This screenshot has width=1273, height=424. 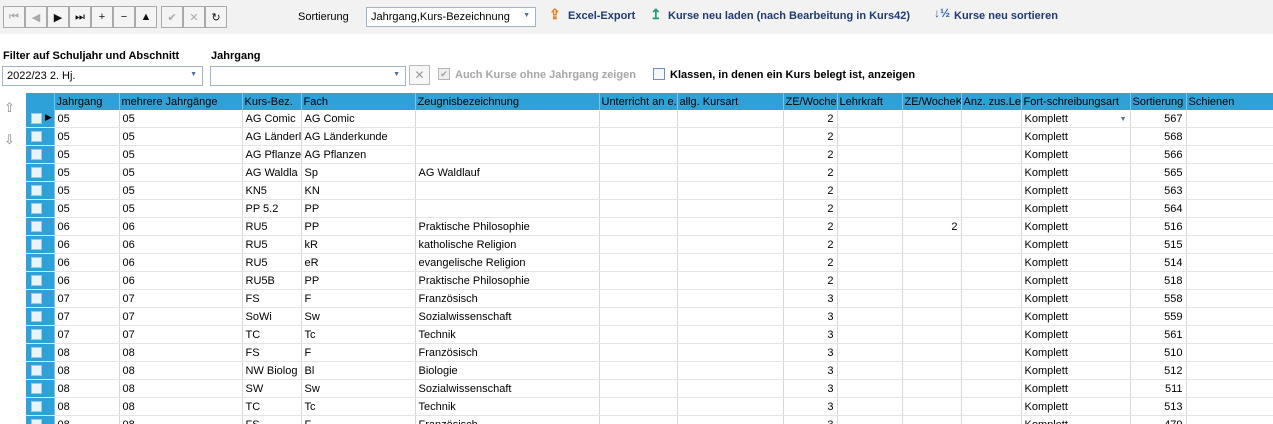 I want to click on table-cell: AG Länderl, so click(x=272, y=136).